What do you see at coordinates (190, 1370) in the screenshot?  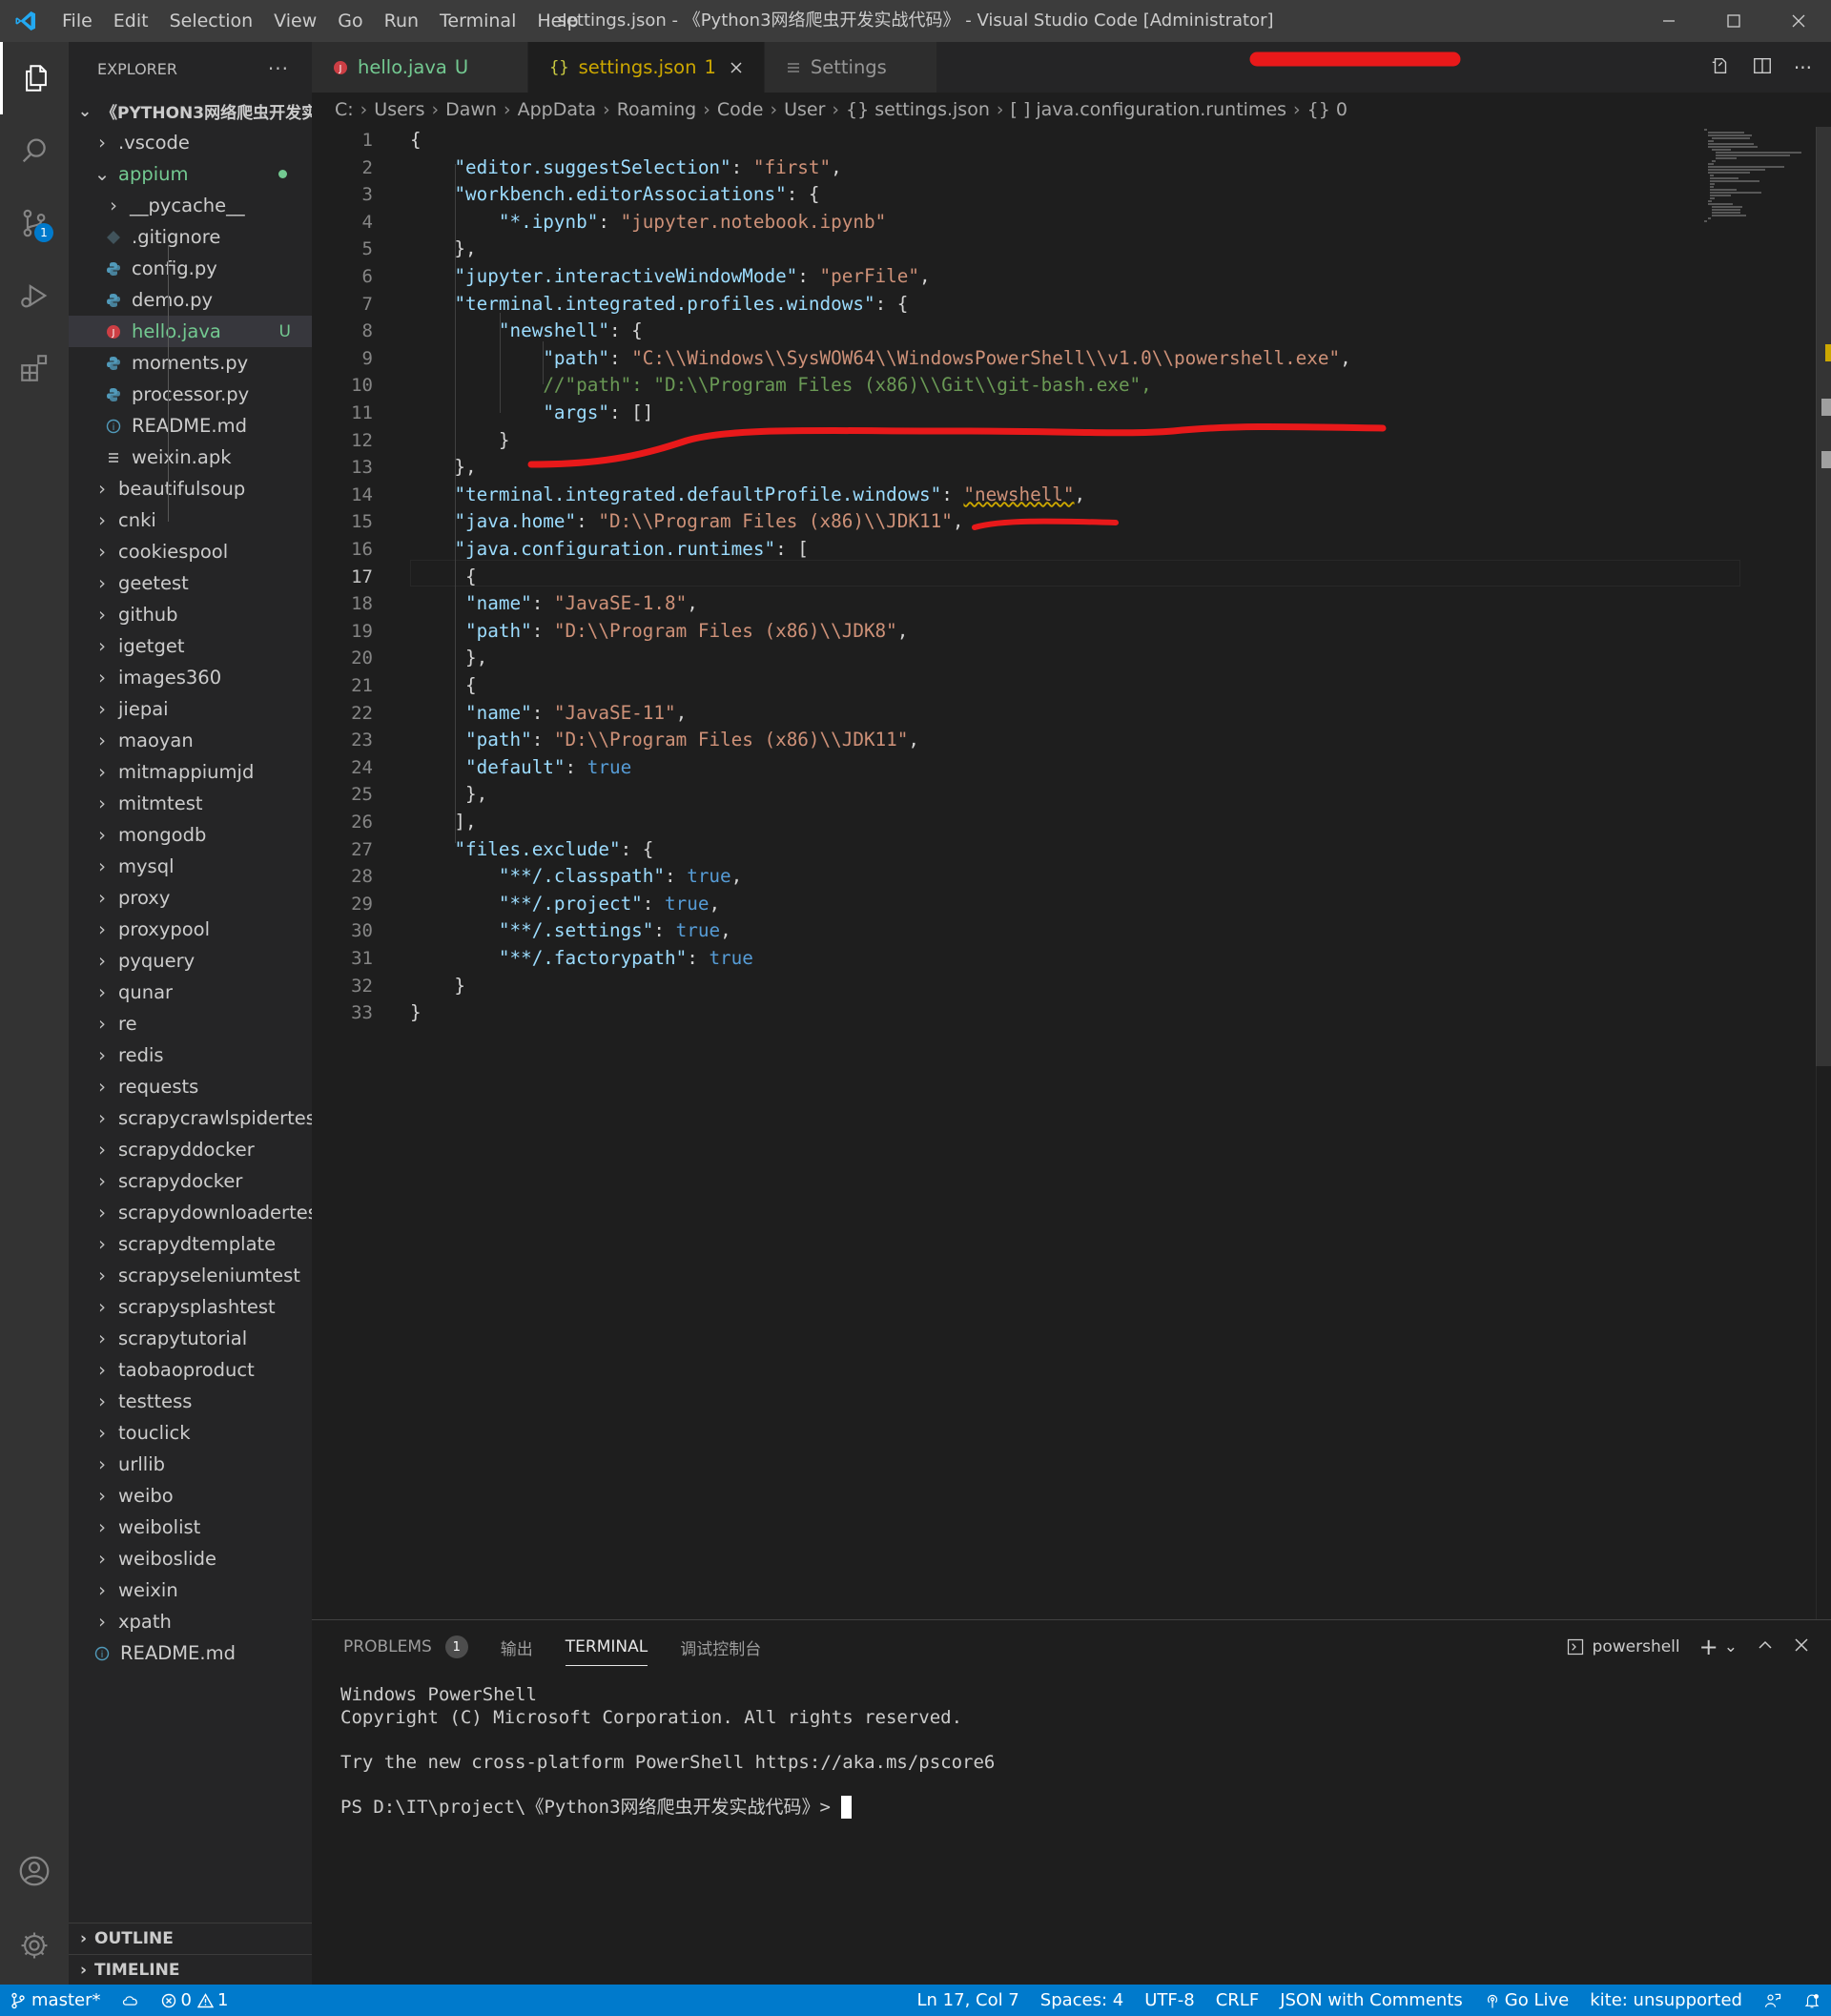 I see `tree-item: › taobaoproduct` at bounding box center [190, 1370].